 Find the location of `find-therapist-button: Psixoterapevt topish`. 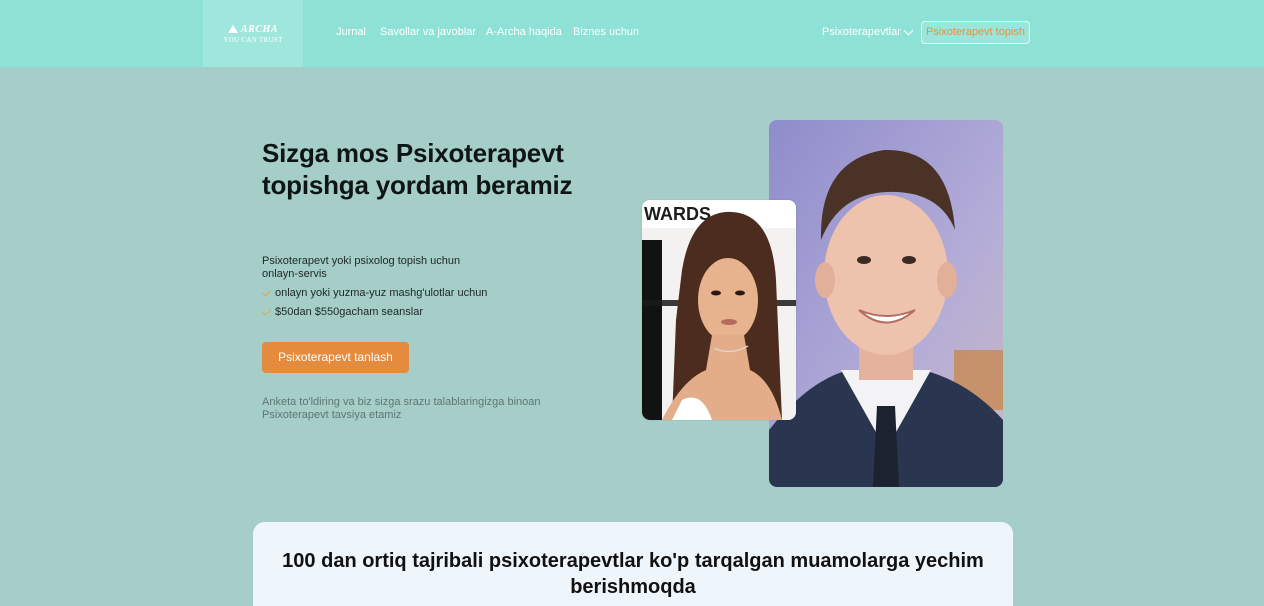

find-therapist-button: Psixoterapevt topish is located at coordinates (975, 32).